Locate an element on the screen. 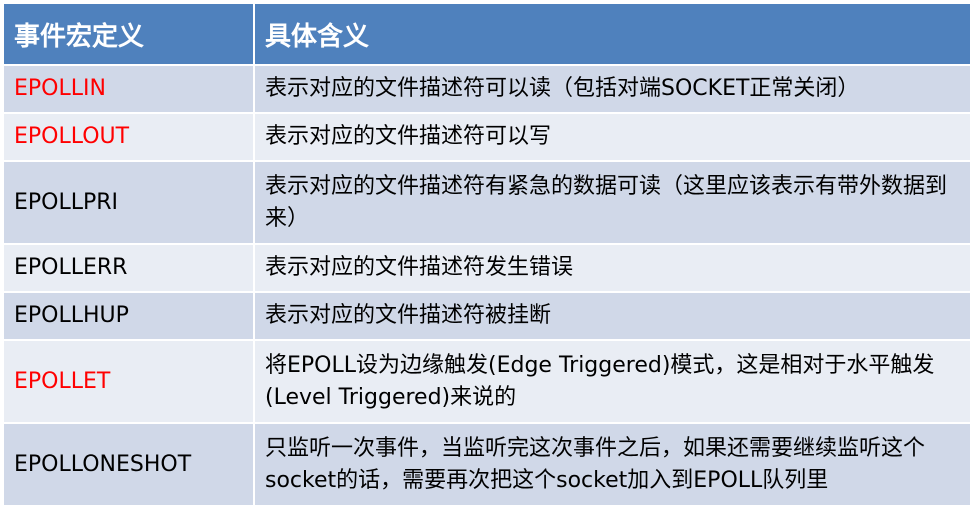  meaning-cell: 表示对应的文件描述符被挂断 is located at coordinates (612, 316).